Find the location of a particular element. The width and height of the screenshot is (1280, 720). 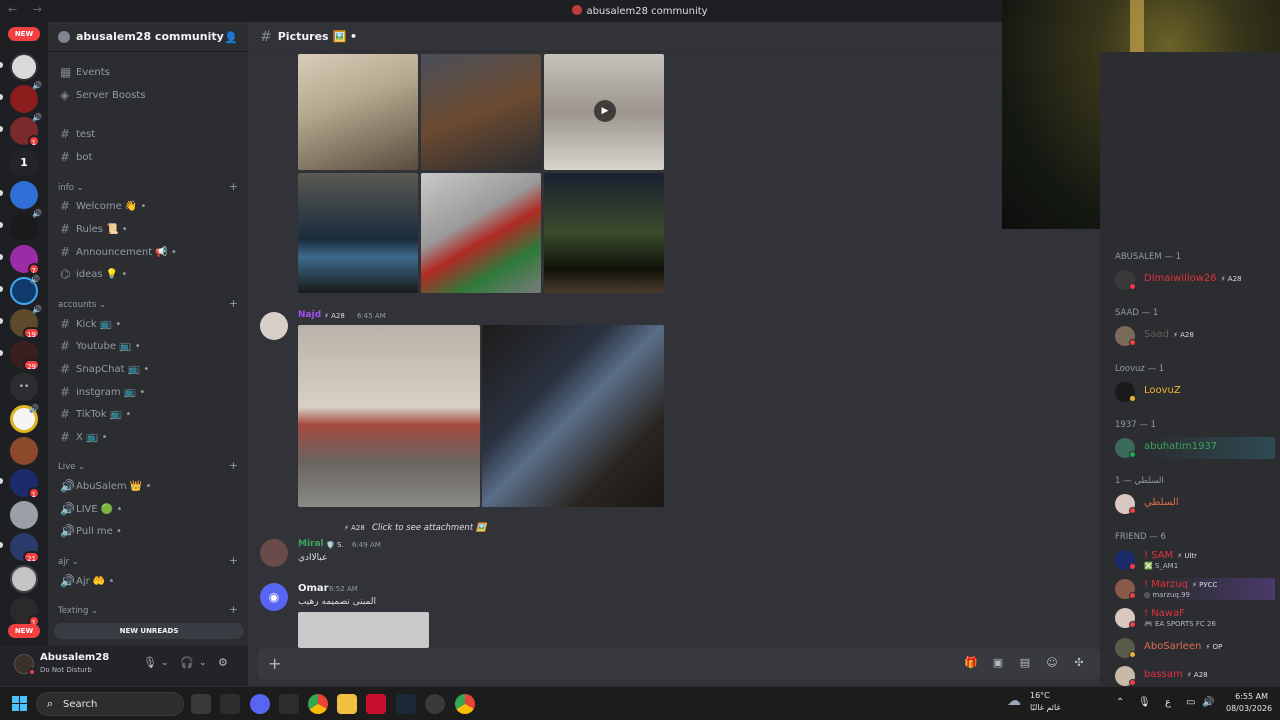

play-icon: ▶ is located at coordinates (605, 111).